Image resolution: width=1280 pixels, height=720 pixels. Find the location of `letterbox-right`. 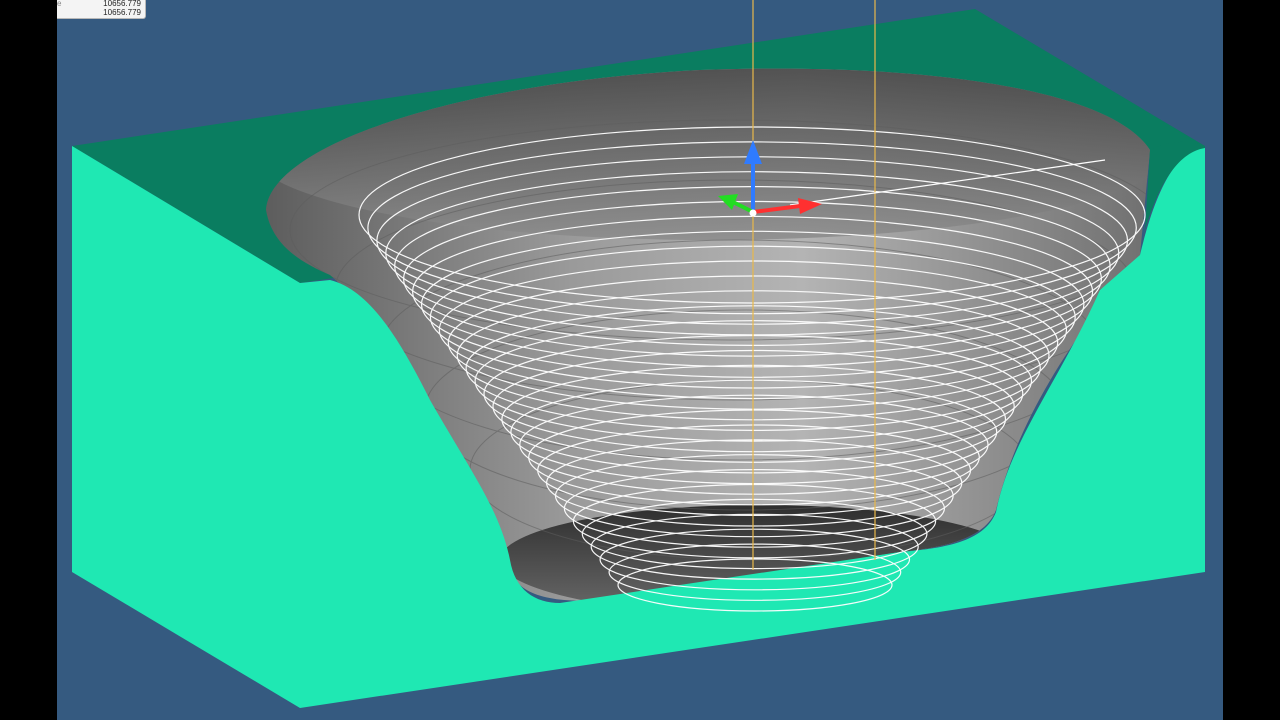

letterbox-right is located at coordinates (1251, 360).